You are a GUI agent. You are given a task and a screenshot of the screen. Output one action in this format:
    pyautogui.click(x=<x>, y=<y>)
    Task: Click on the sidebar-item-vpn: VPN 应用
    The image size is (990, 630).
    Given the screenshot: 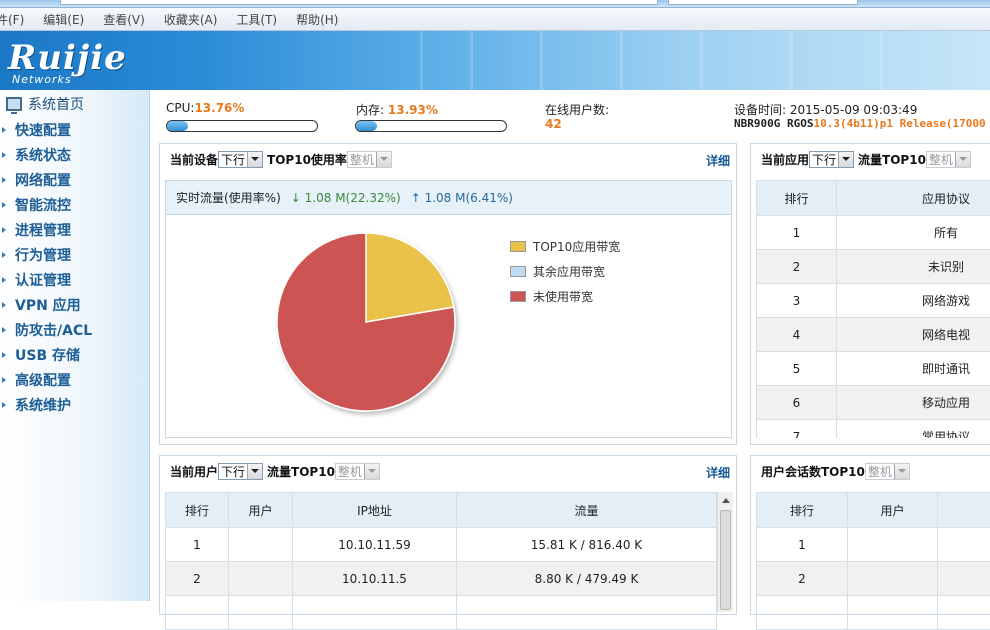 What is the action you would take?
    pyautogui.click(x=74, y=304)
    